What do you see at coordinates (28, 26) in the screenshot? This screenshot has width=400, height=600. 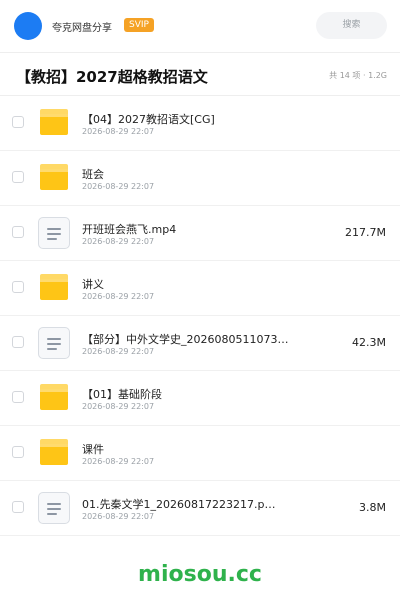 I see `avatar` at bounding box center [28, 26].